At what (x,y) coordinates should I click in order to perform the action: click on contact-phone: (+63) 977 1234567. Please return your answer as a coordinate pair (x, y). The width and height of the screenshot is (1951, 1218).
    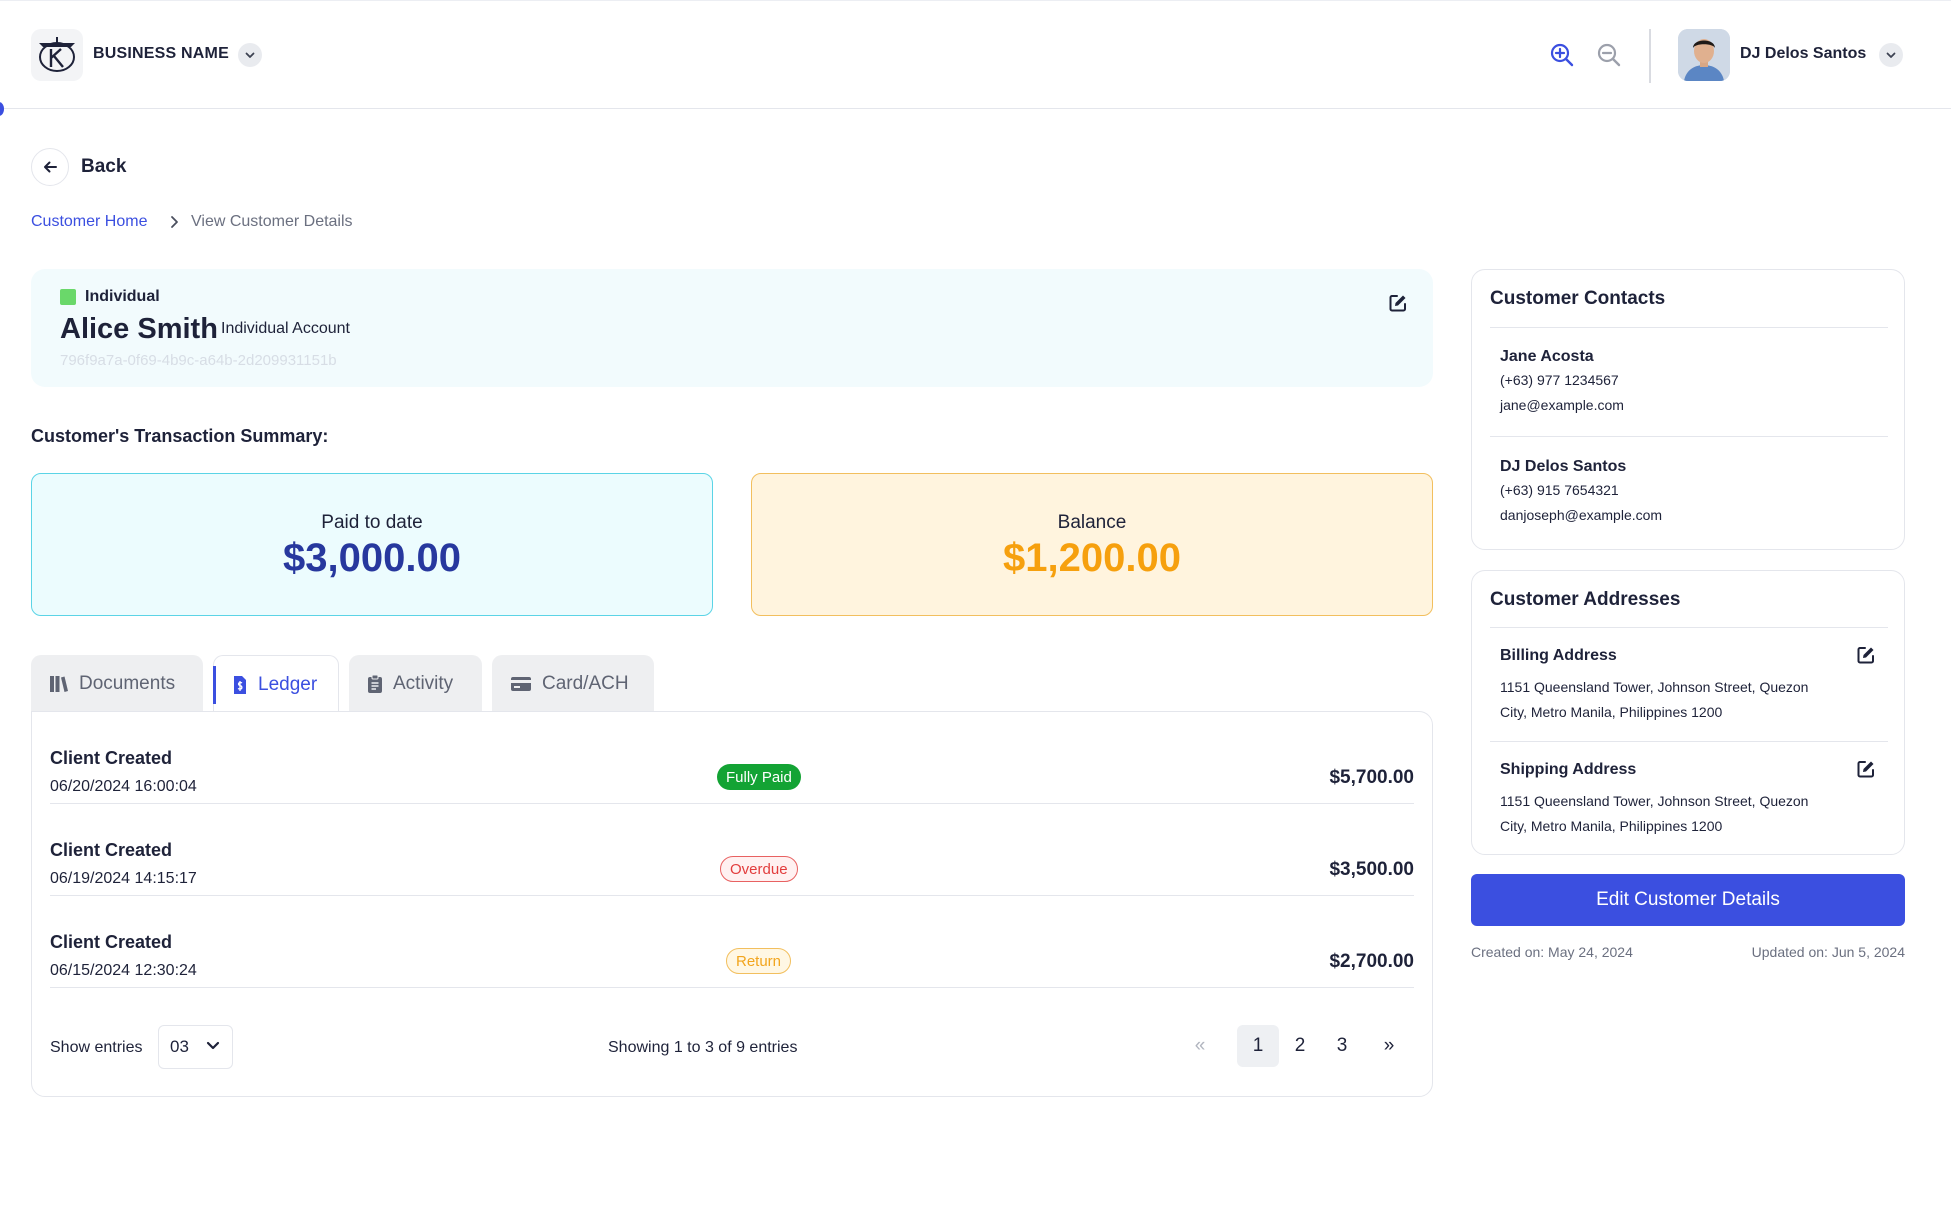
    Looking at the image, I should click on (1559, 380).